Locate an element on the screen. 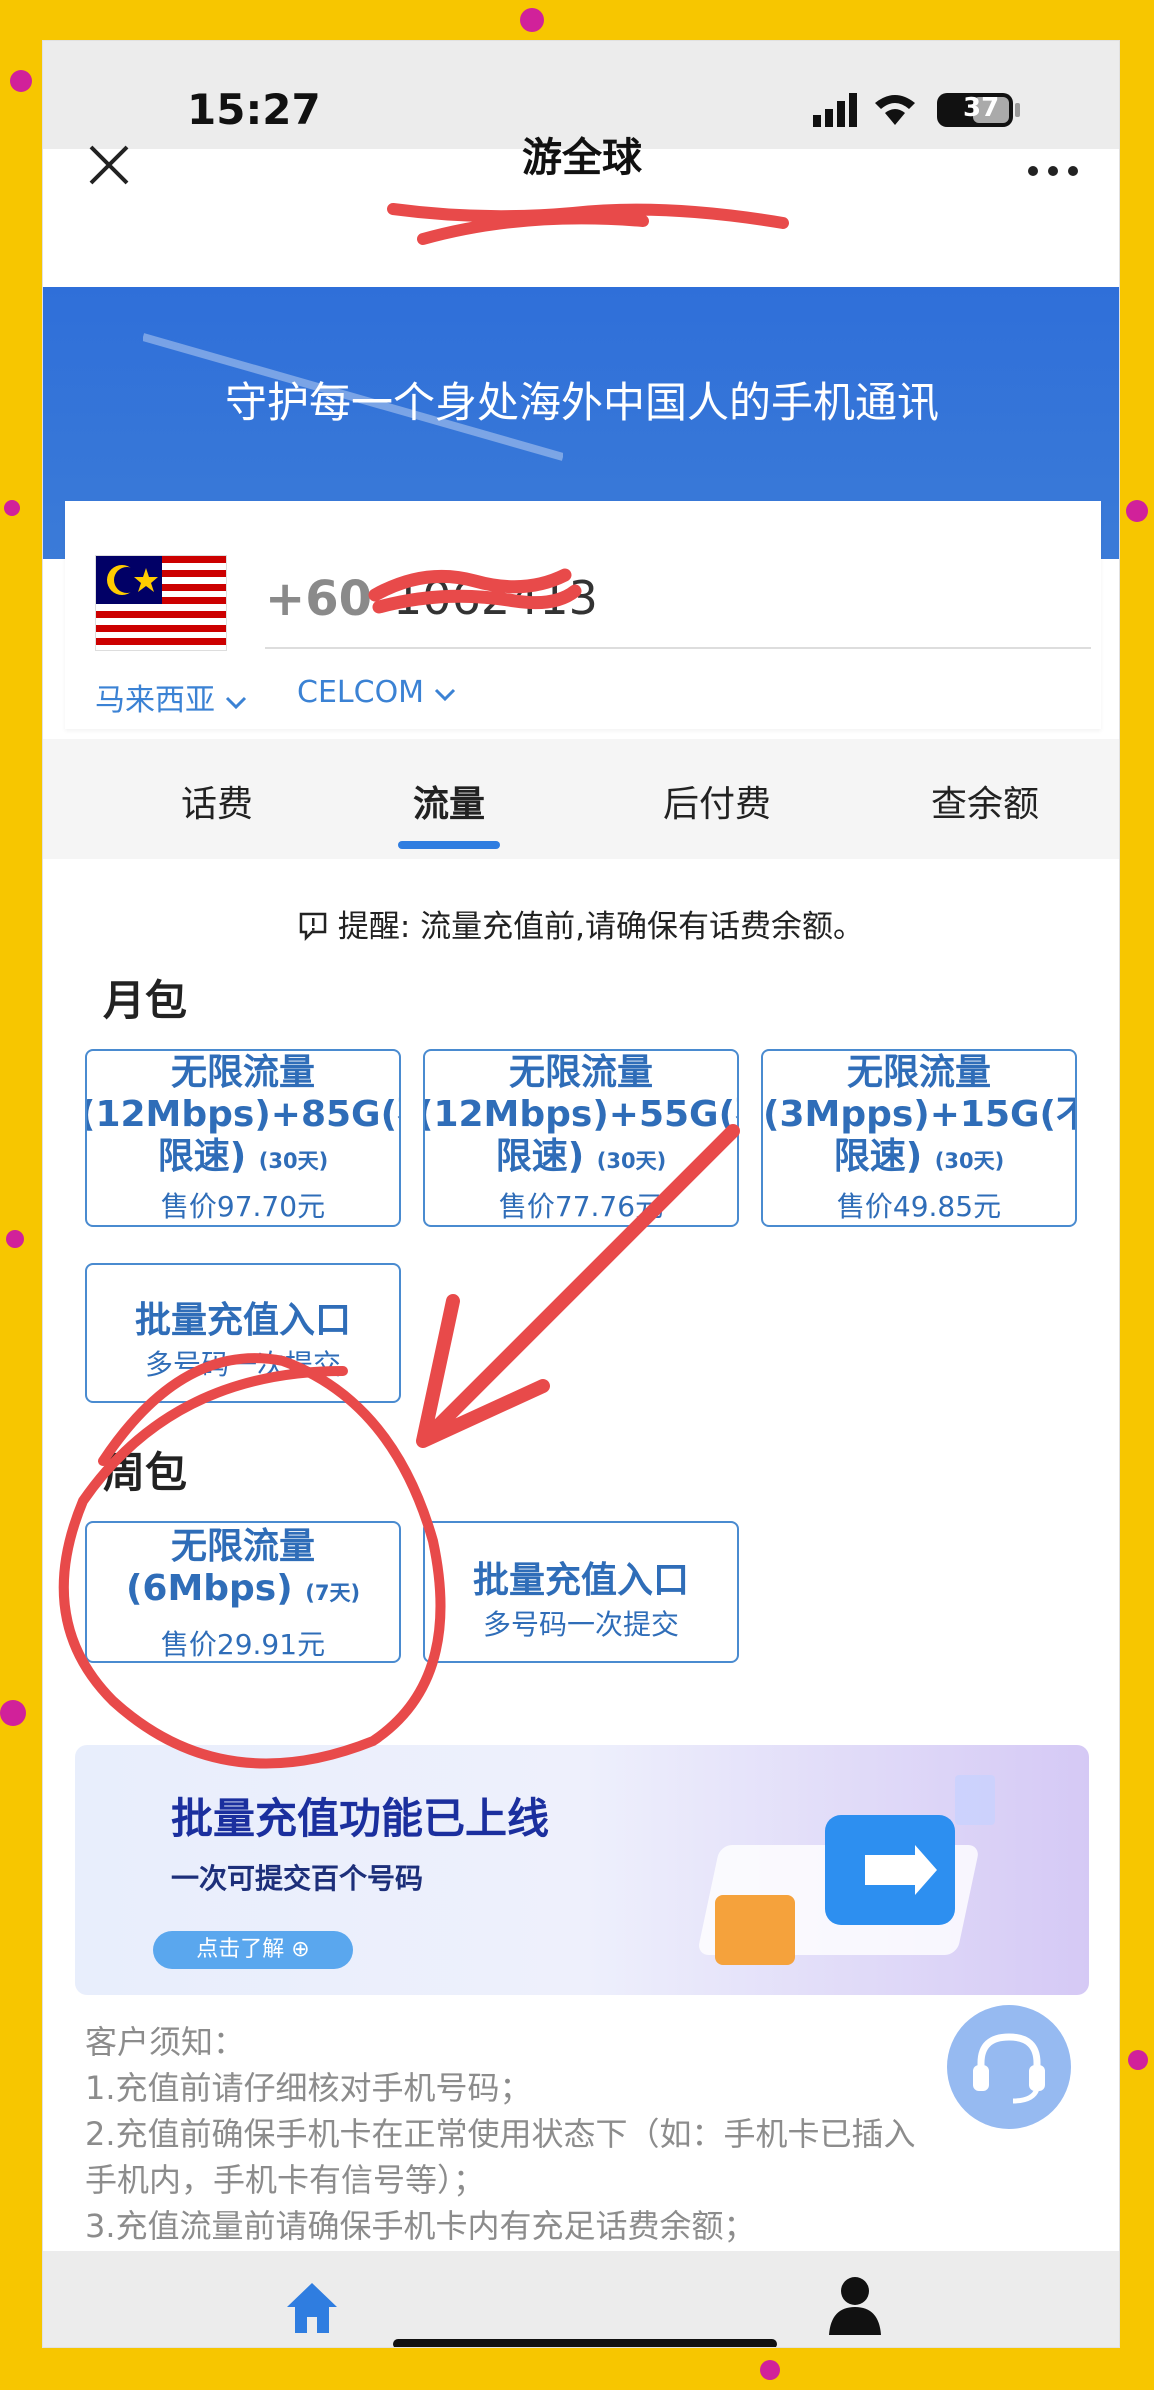  country-code: +60 is located at coordinates (319, 599).